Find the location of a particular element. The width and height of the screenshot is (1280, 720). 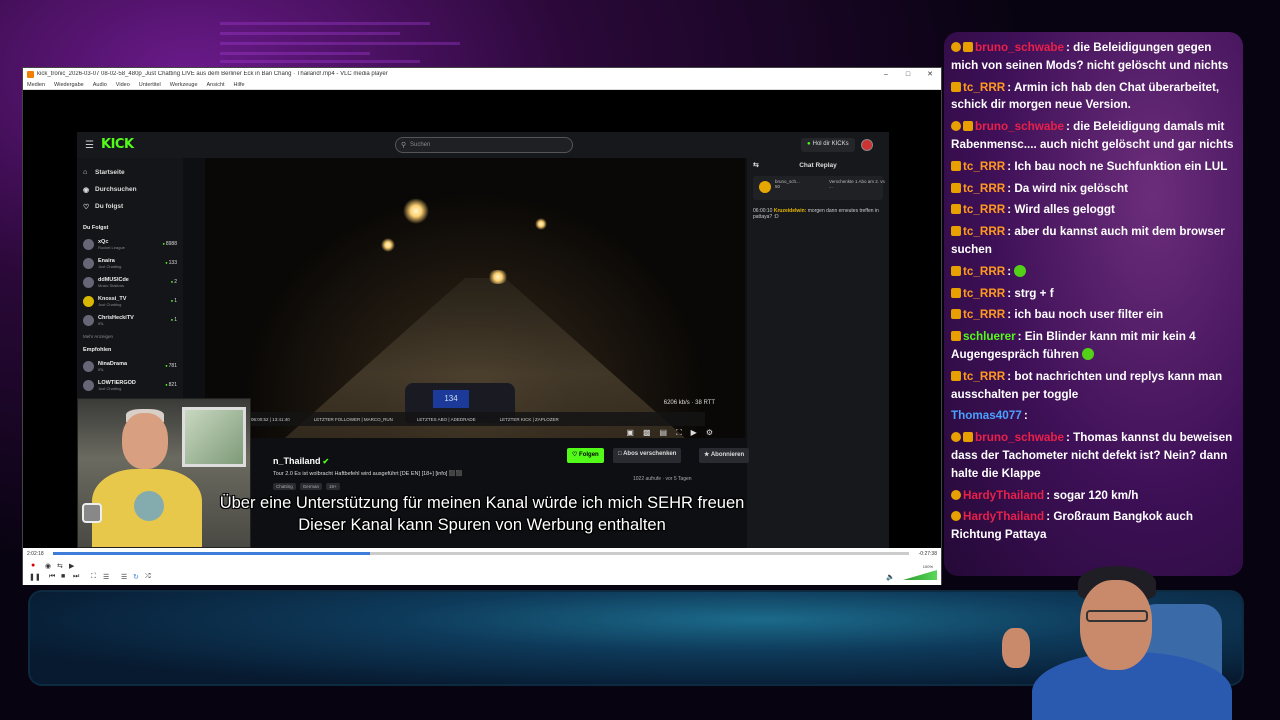

volume-label: 100% is located at coordinates (927, 566).